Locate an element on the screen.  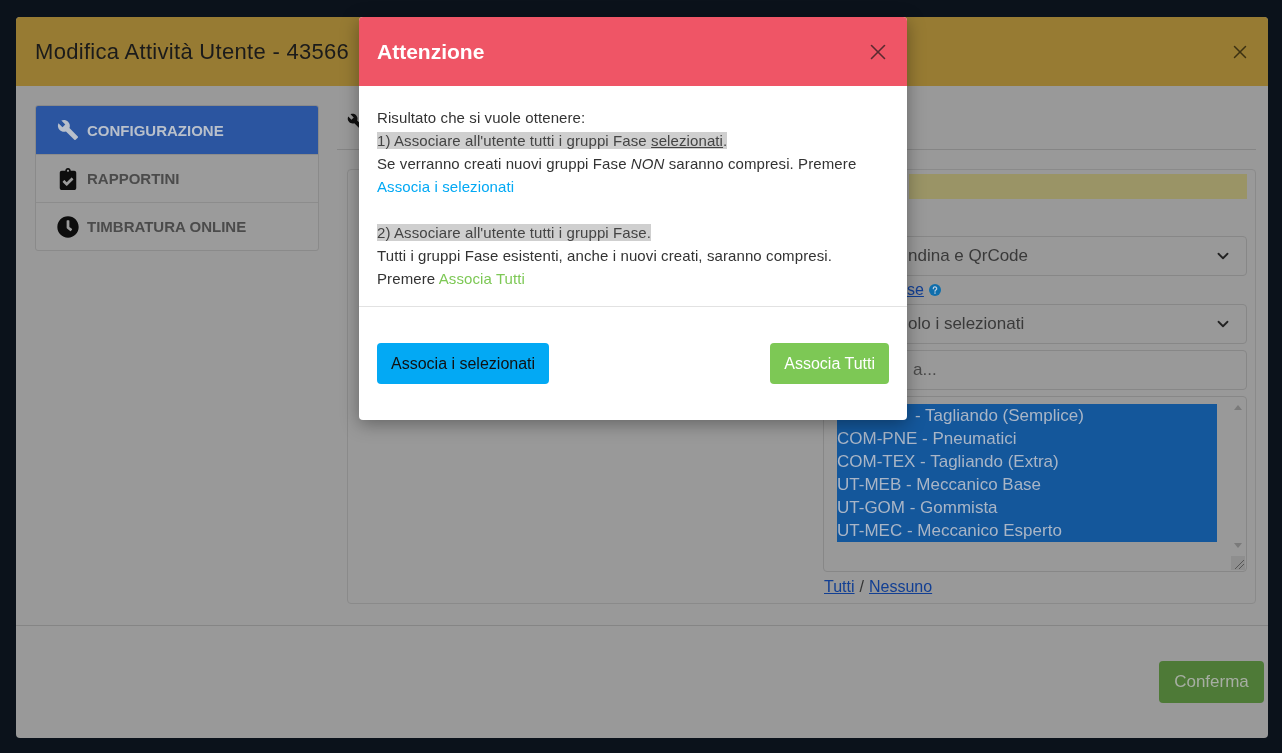
option-heading: 2) Associare all'utente tutti i gruppi Fase. is located at coordinates (514, 232).